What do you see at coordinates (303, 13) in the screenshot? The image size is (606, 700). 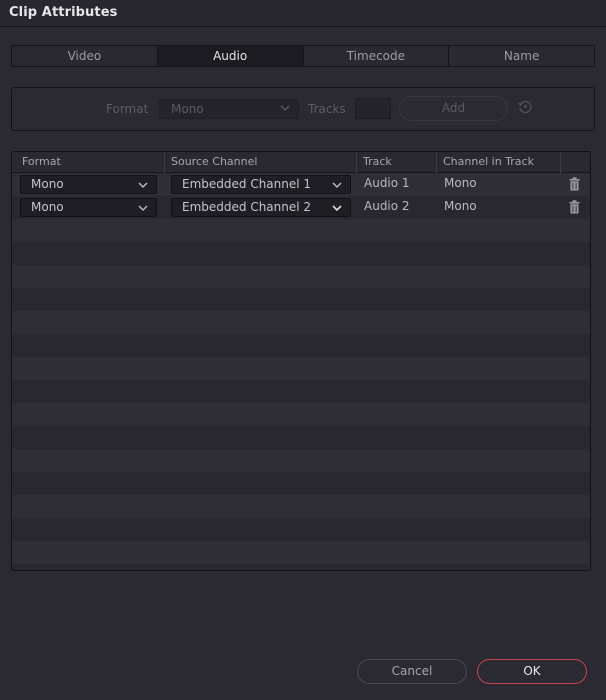 I see `dialog-titlebar: Clip Attributes` at bounding box center [303, 13].